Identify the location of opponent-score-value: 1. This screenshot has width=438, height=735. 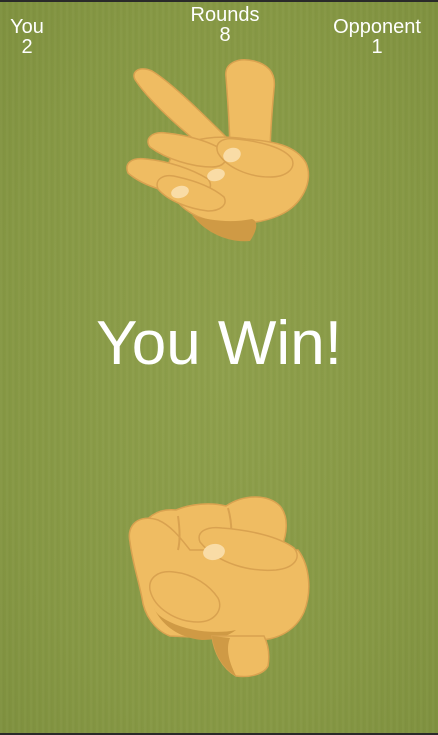
(377, 47).